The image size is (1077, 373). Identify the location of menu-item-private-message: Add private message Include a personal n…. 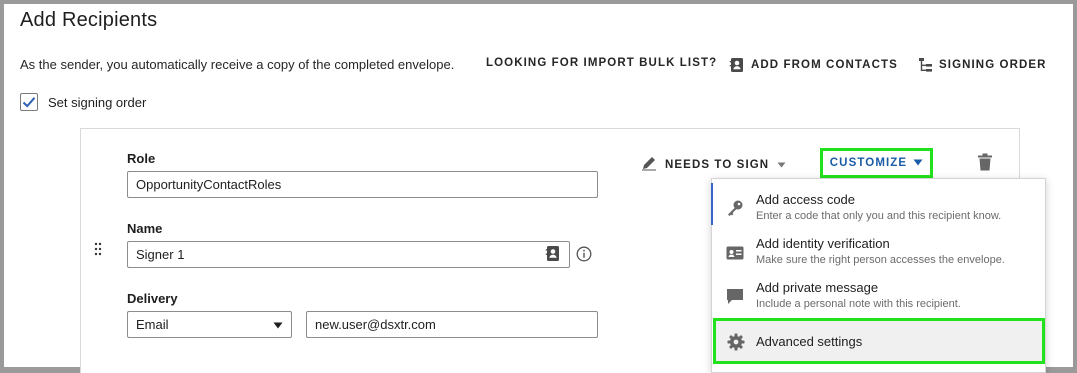
(878, 294).